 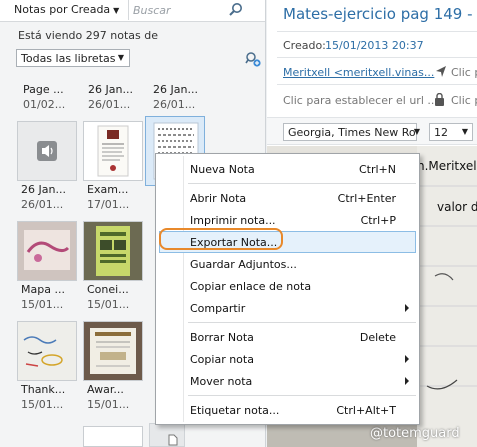 What do you see at coordinates (218, 198) in the screenshot?
I see `menu-item-label: Abrir Nota` at bounding box center [218, 198].